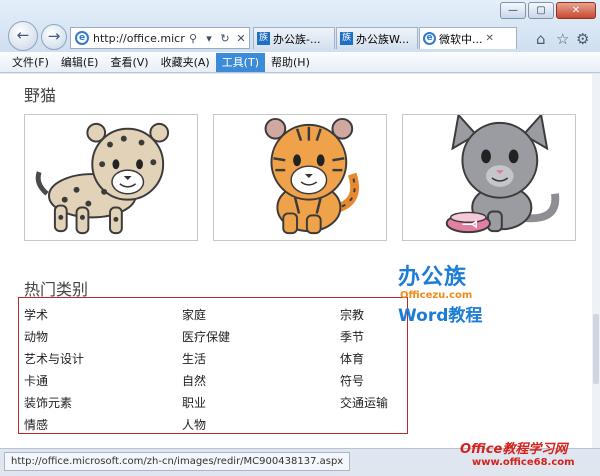 The width and height of the screenshot is (600, 476). I want to click on back-button: ←, so click(23, 36).